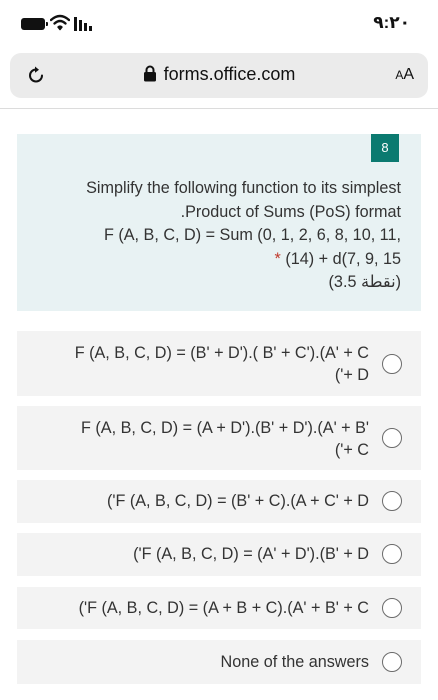  Describe the element at coordinates (219, 24) in the screenshot. I see `status-bar: ٩:٢٠` at that location.